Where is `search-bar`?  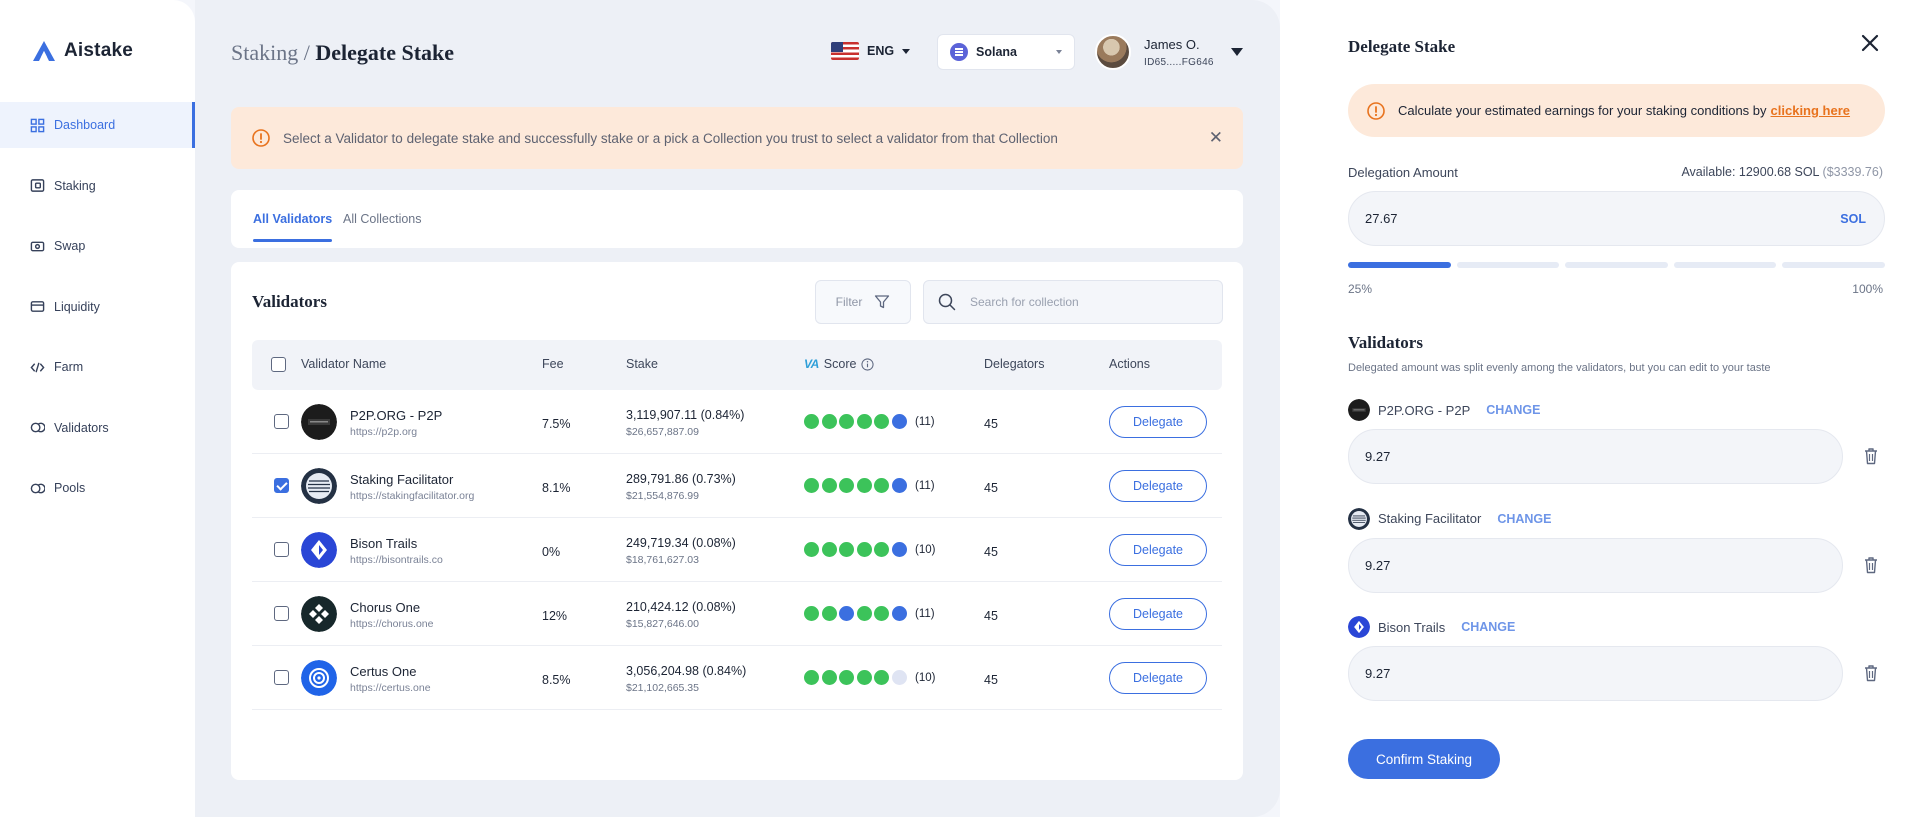 search-bar is located at coordinates (1073, 302).